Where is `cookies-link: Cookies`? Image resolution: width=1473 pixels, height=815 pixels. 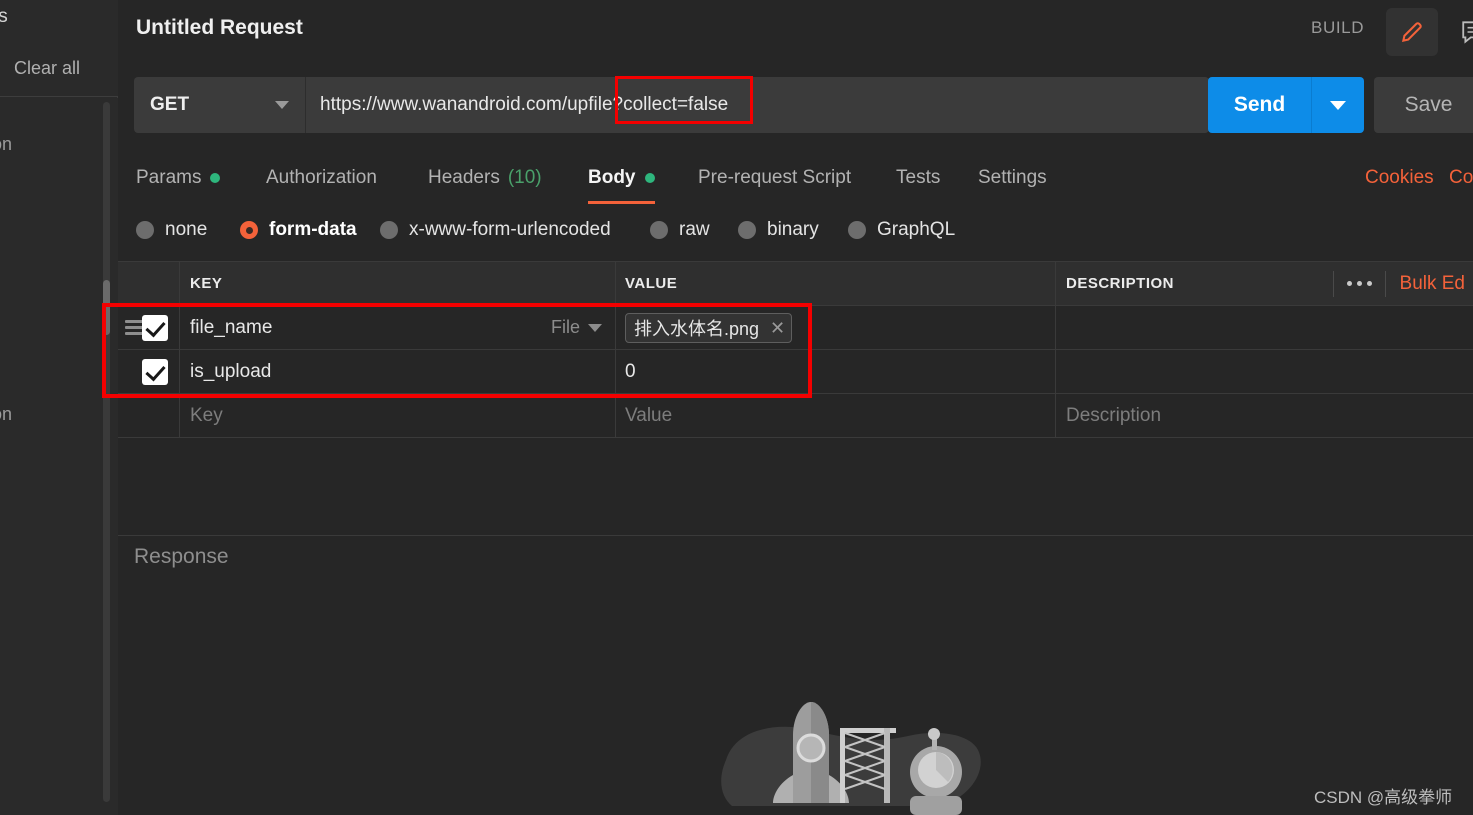
cookies-link: Cookies is located at coordinates (1399, 178).